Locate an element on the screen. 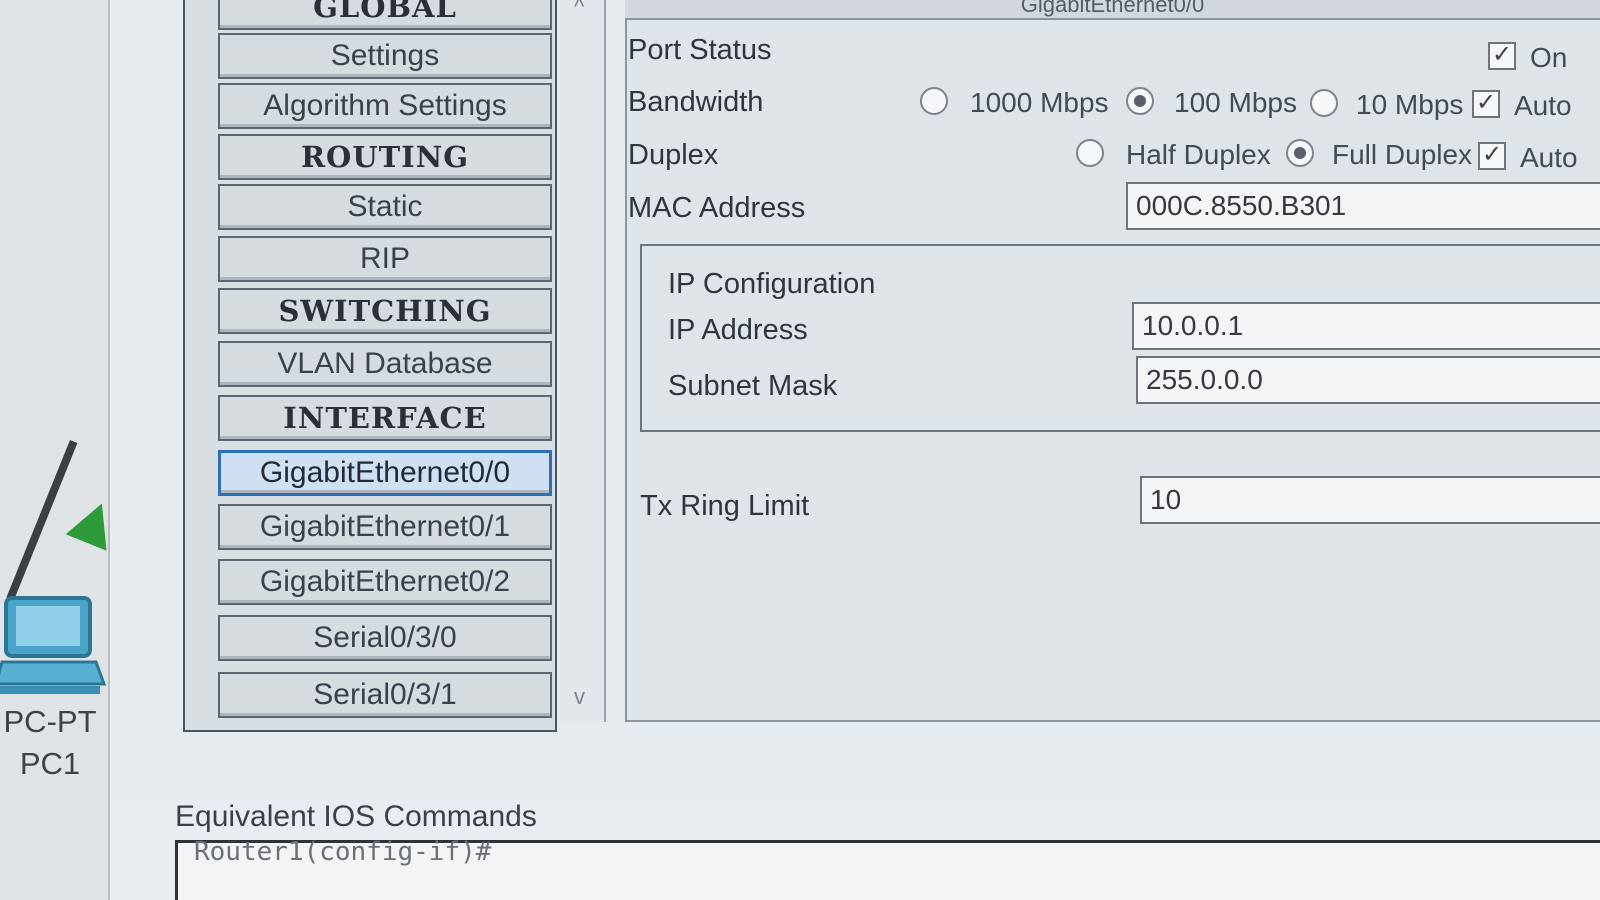 This screenshot has width=1600, height=900. ip-configuration-title: IP Configuration is located at coordinates (772, 284).